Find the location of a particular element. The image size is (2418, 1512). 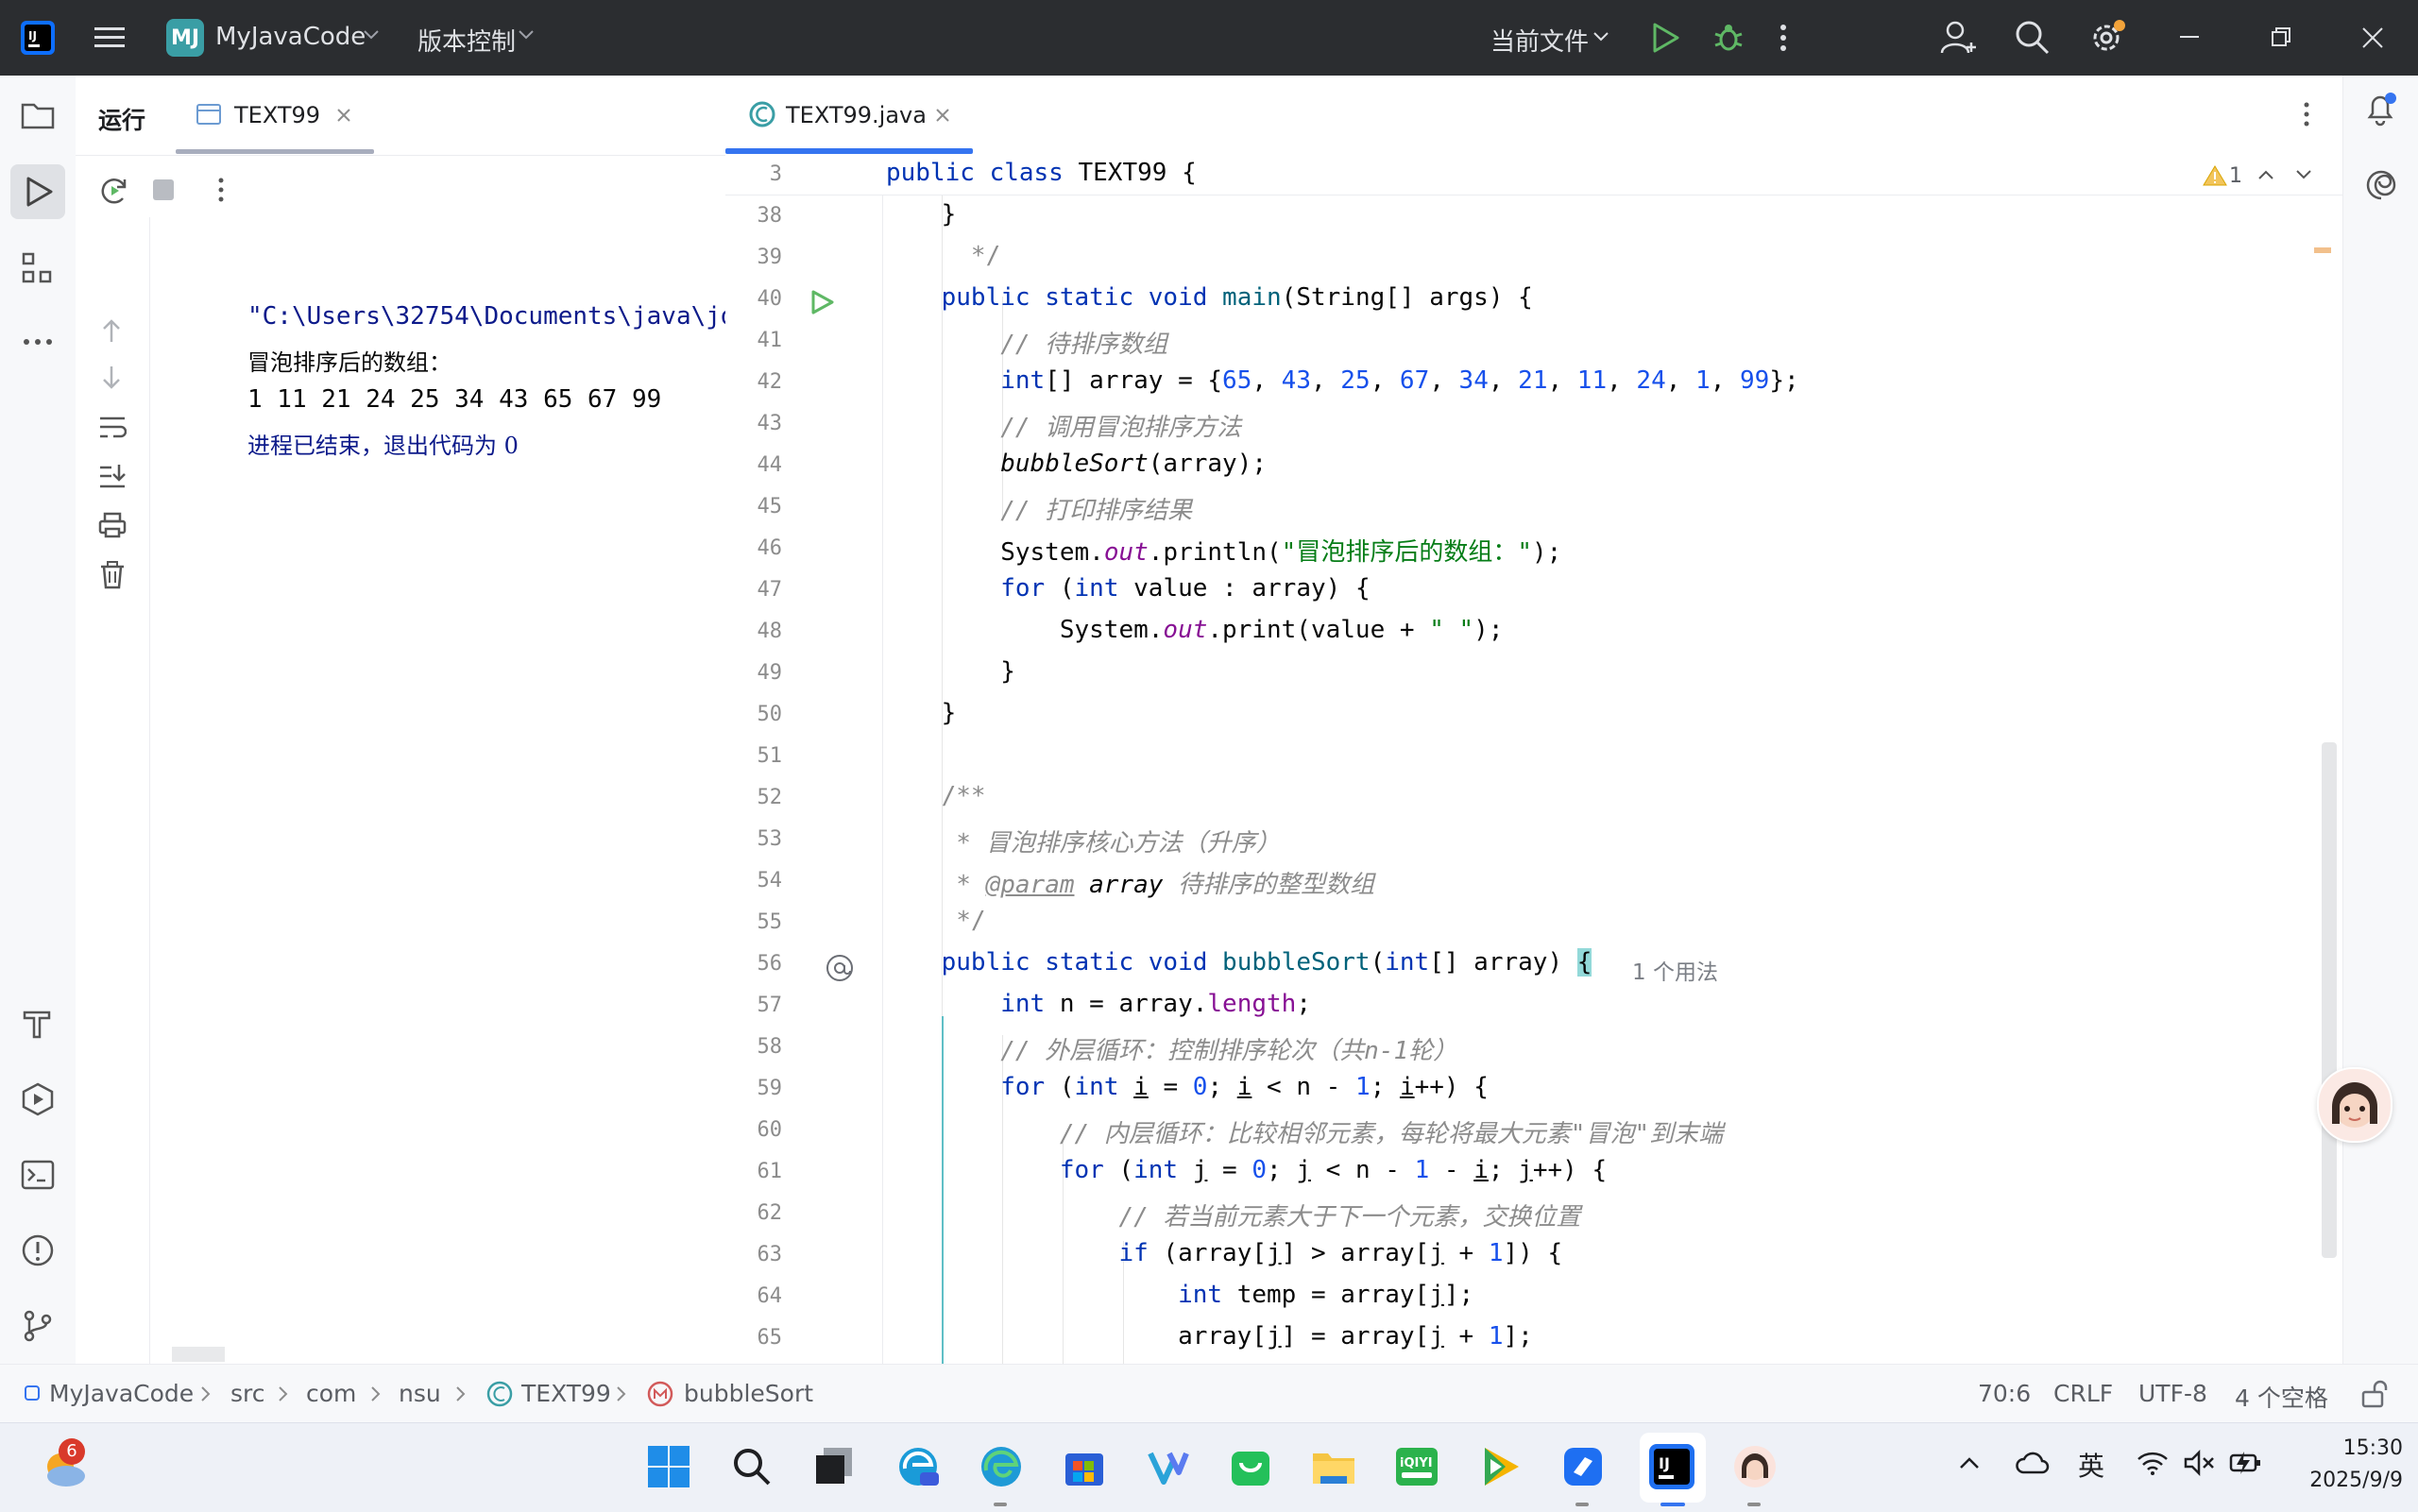

volume-muted-icon is located at coordinates (2200, 1463).